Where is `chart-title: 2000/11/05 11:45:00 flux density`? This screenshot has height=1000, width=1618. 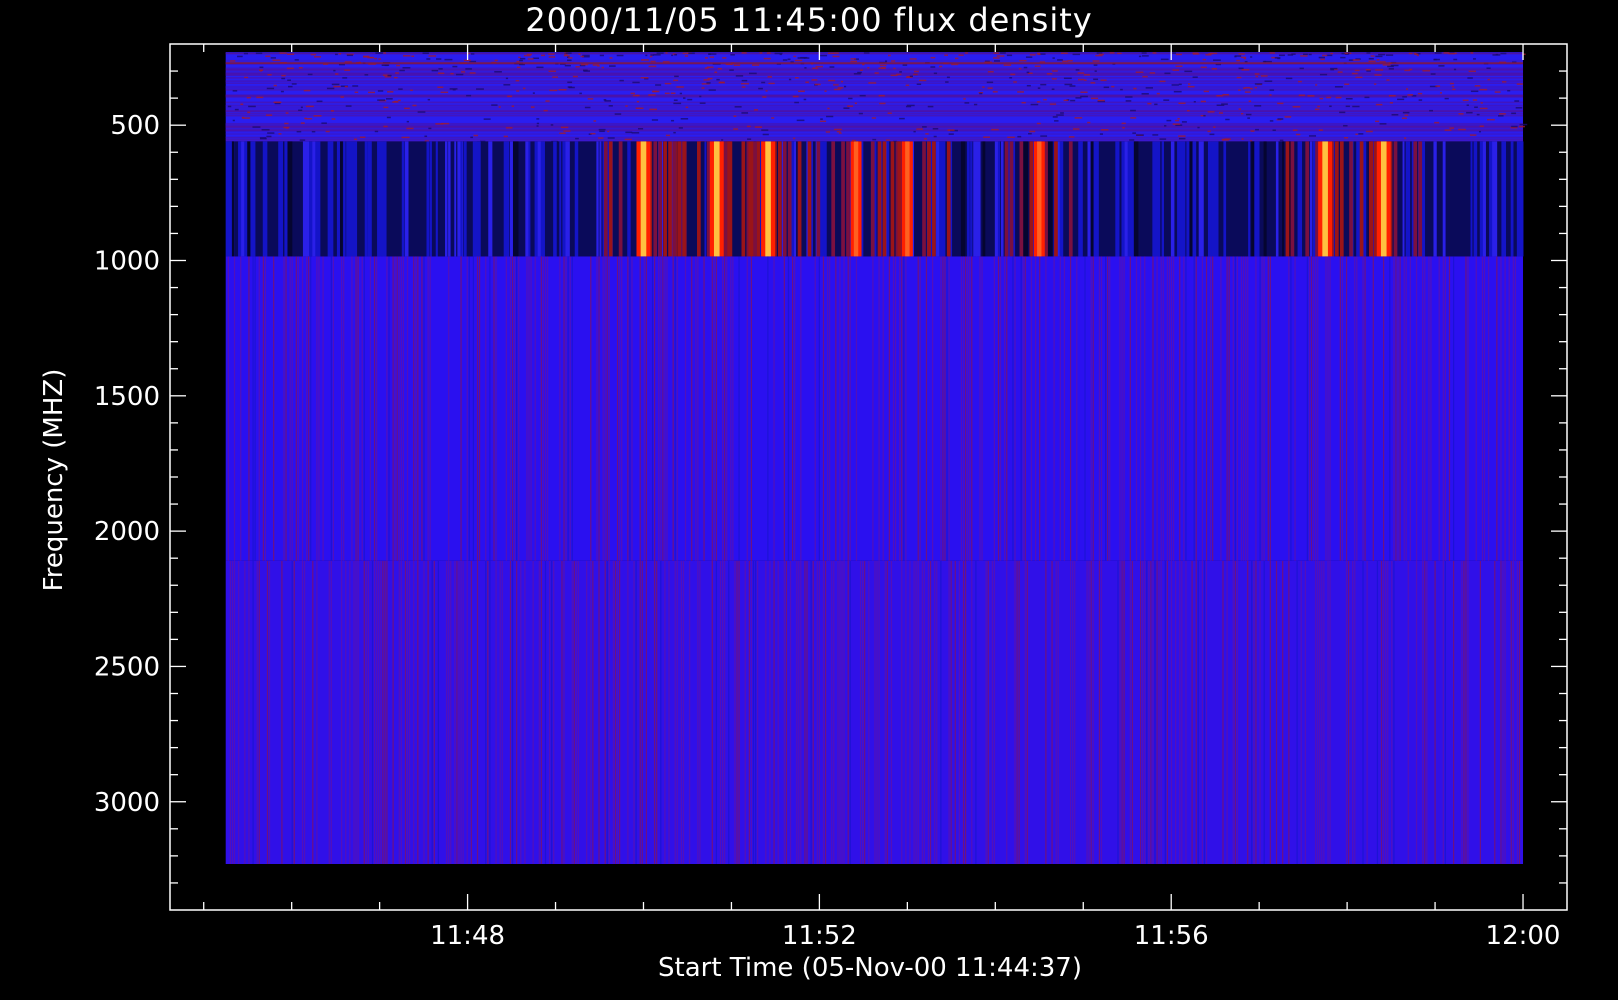
chart-title: 2000/11/05 11:45:00 flux density is located at coordinates (808, 20).